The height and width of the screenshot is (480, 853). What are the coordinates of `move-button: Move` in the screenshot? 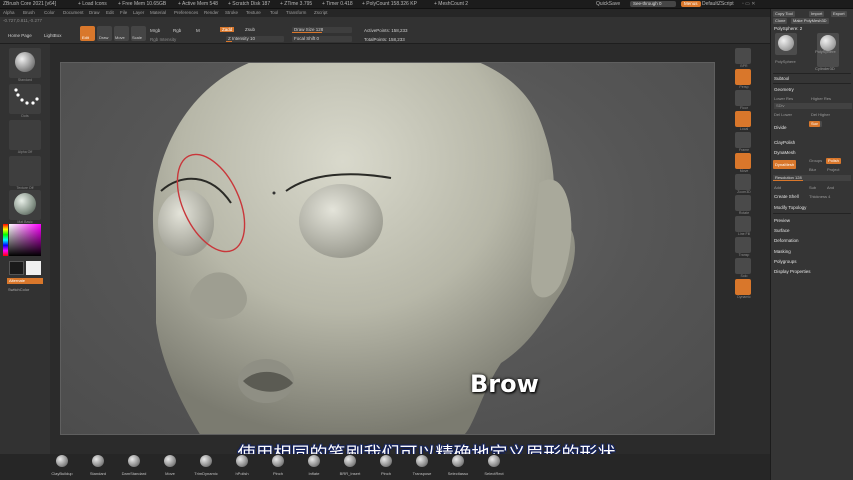 It's located at (121, 33).